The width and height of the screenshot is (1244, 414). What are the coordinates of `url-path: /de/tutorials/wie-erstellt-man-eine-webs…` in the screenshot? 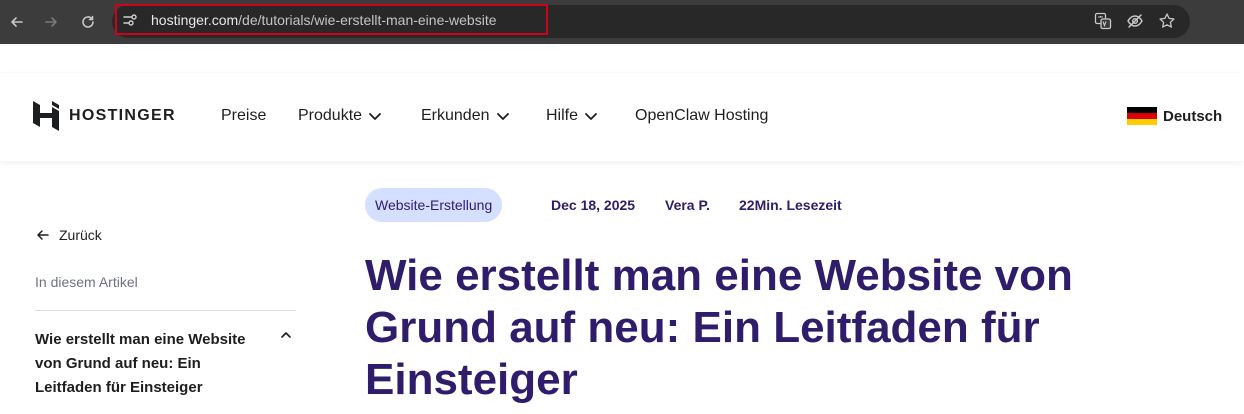 It's located at (367, 20).